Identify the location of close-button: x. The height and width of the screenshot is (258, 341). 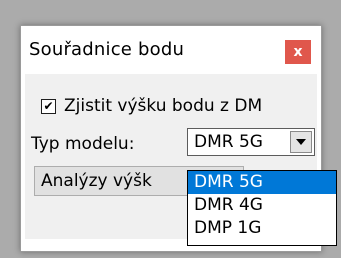
(298, 52).